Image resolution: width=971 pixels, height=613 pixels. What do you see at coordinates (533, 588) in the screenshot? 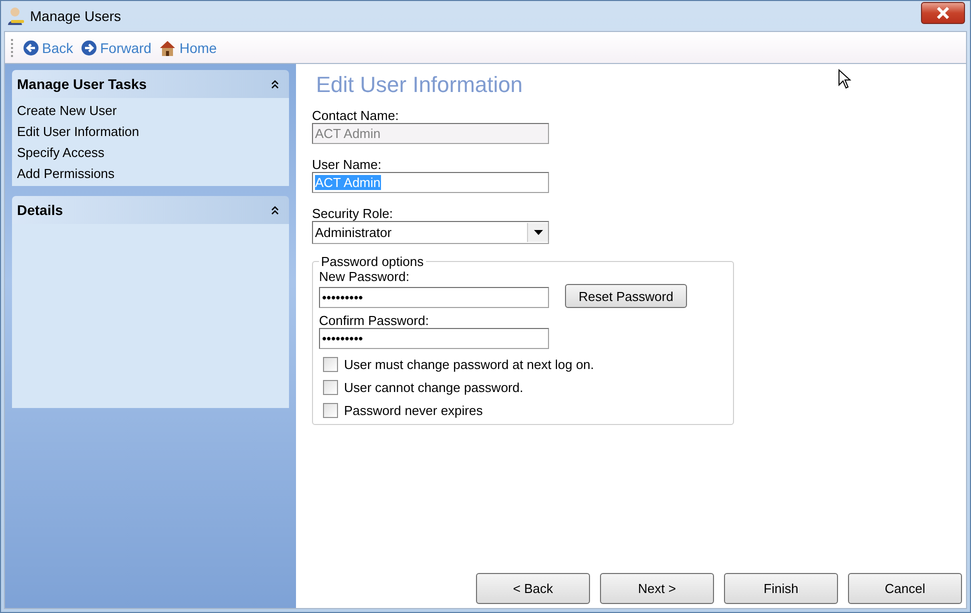
I see `wizard-button: < Back` at bounding box center [533, 588].